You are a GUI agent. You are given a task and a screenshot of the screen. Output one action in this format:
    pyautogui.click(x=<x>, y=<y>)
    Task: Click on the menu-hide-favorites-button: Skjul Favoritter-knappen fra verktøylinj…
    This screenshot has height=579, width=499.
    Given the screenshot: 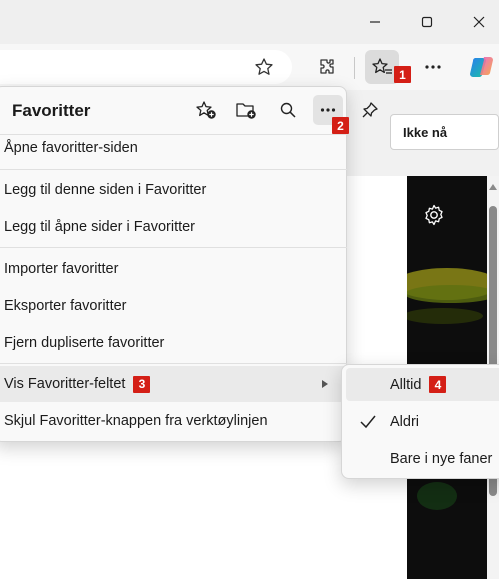 What is the action you would take?
    pyautogui.click(x=173, y=421)
    